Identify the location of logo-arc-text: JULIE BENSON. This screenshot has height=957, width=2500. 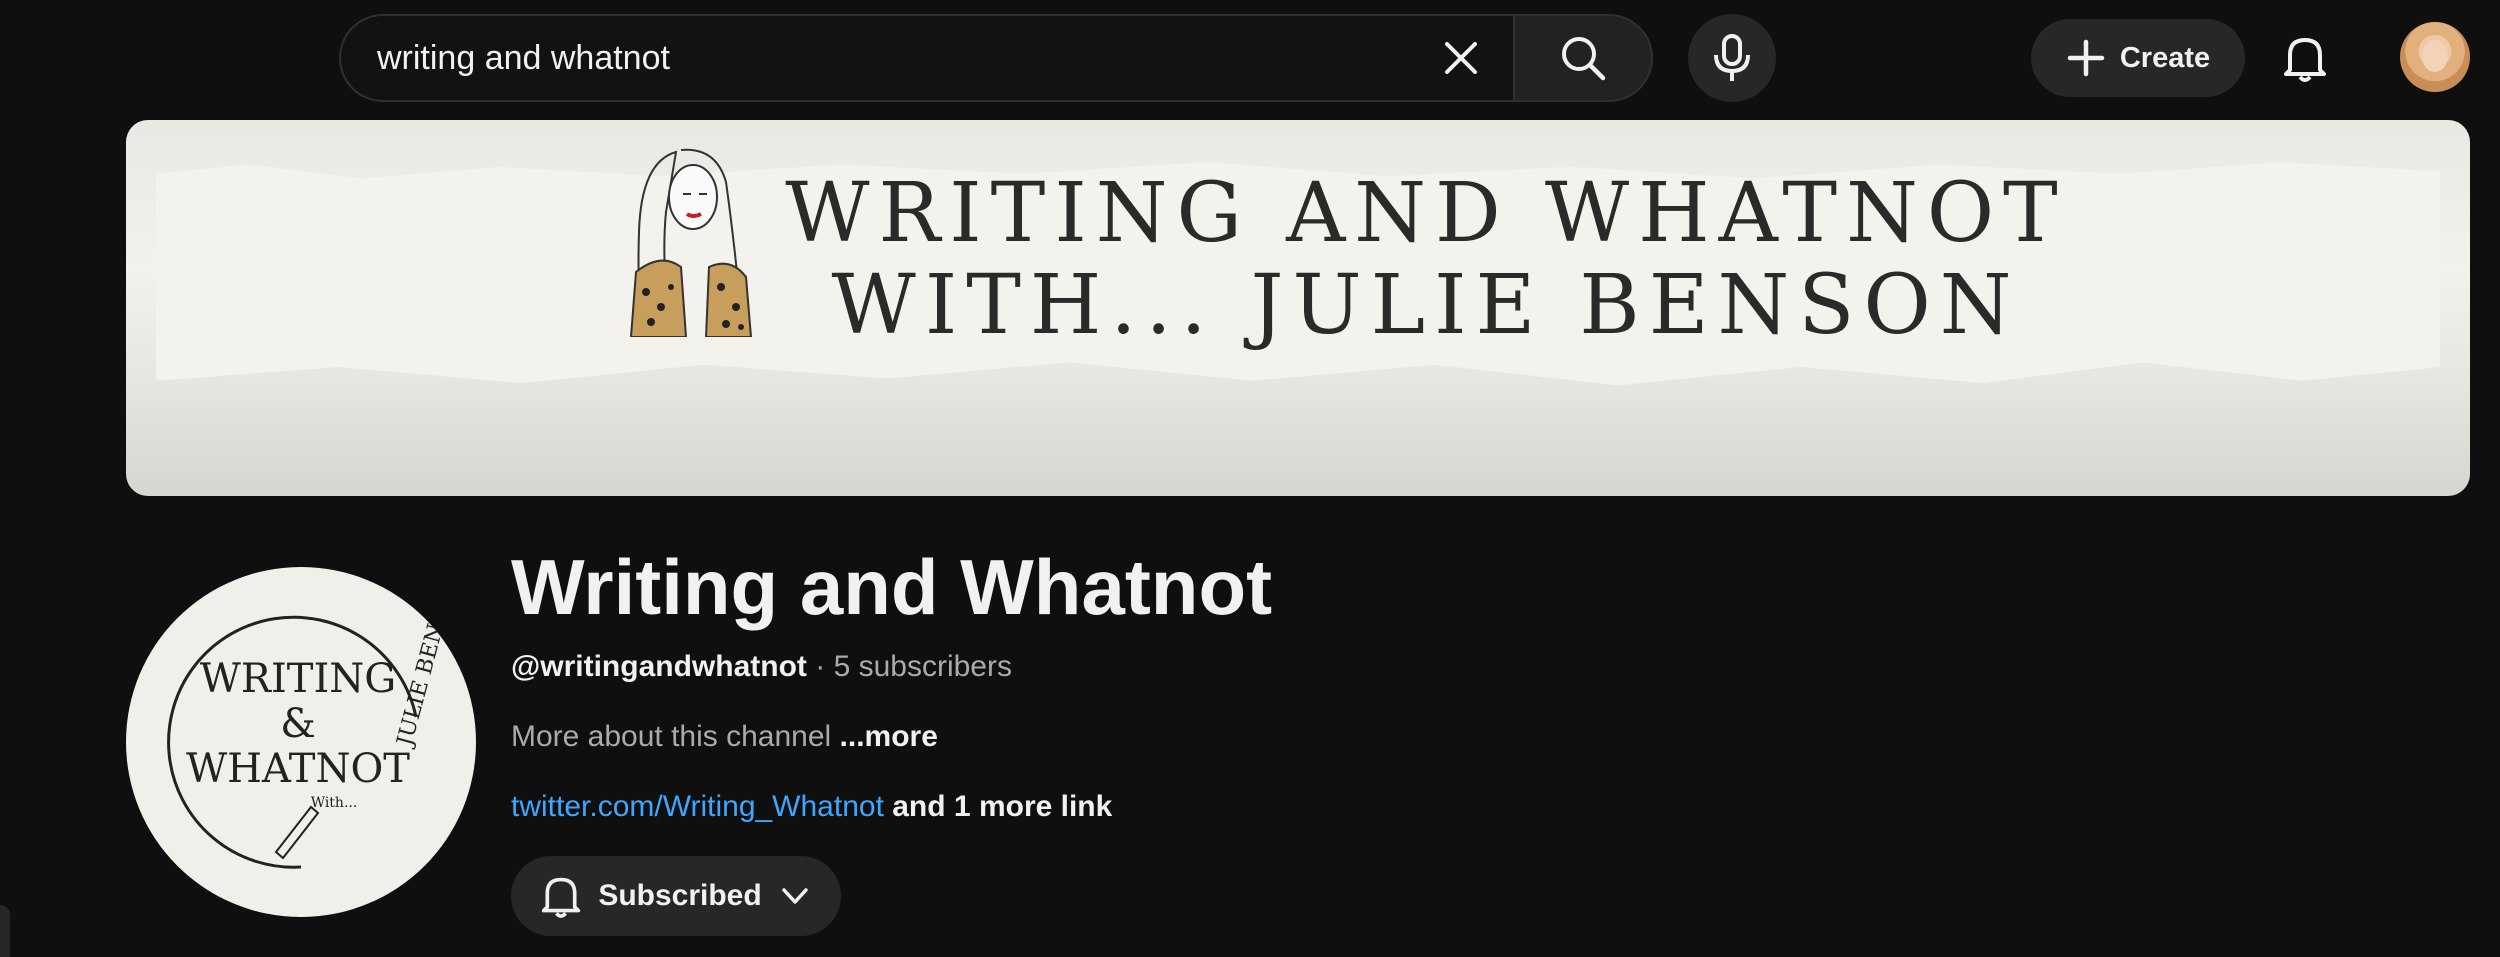
(427, 661).